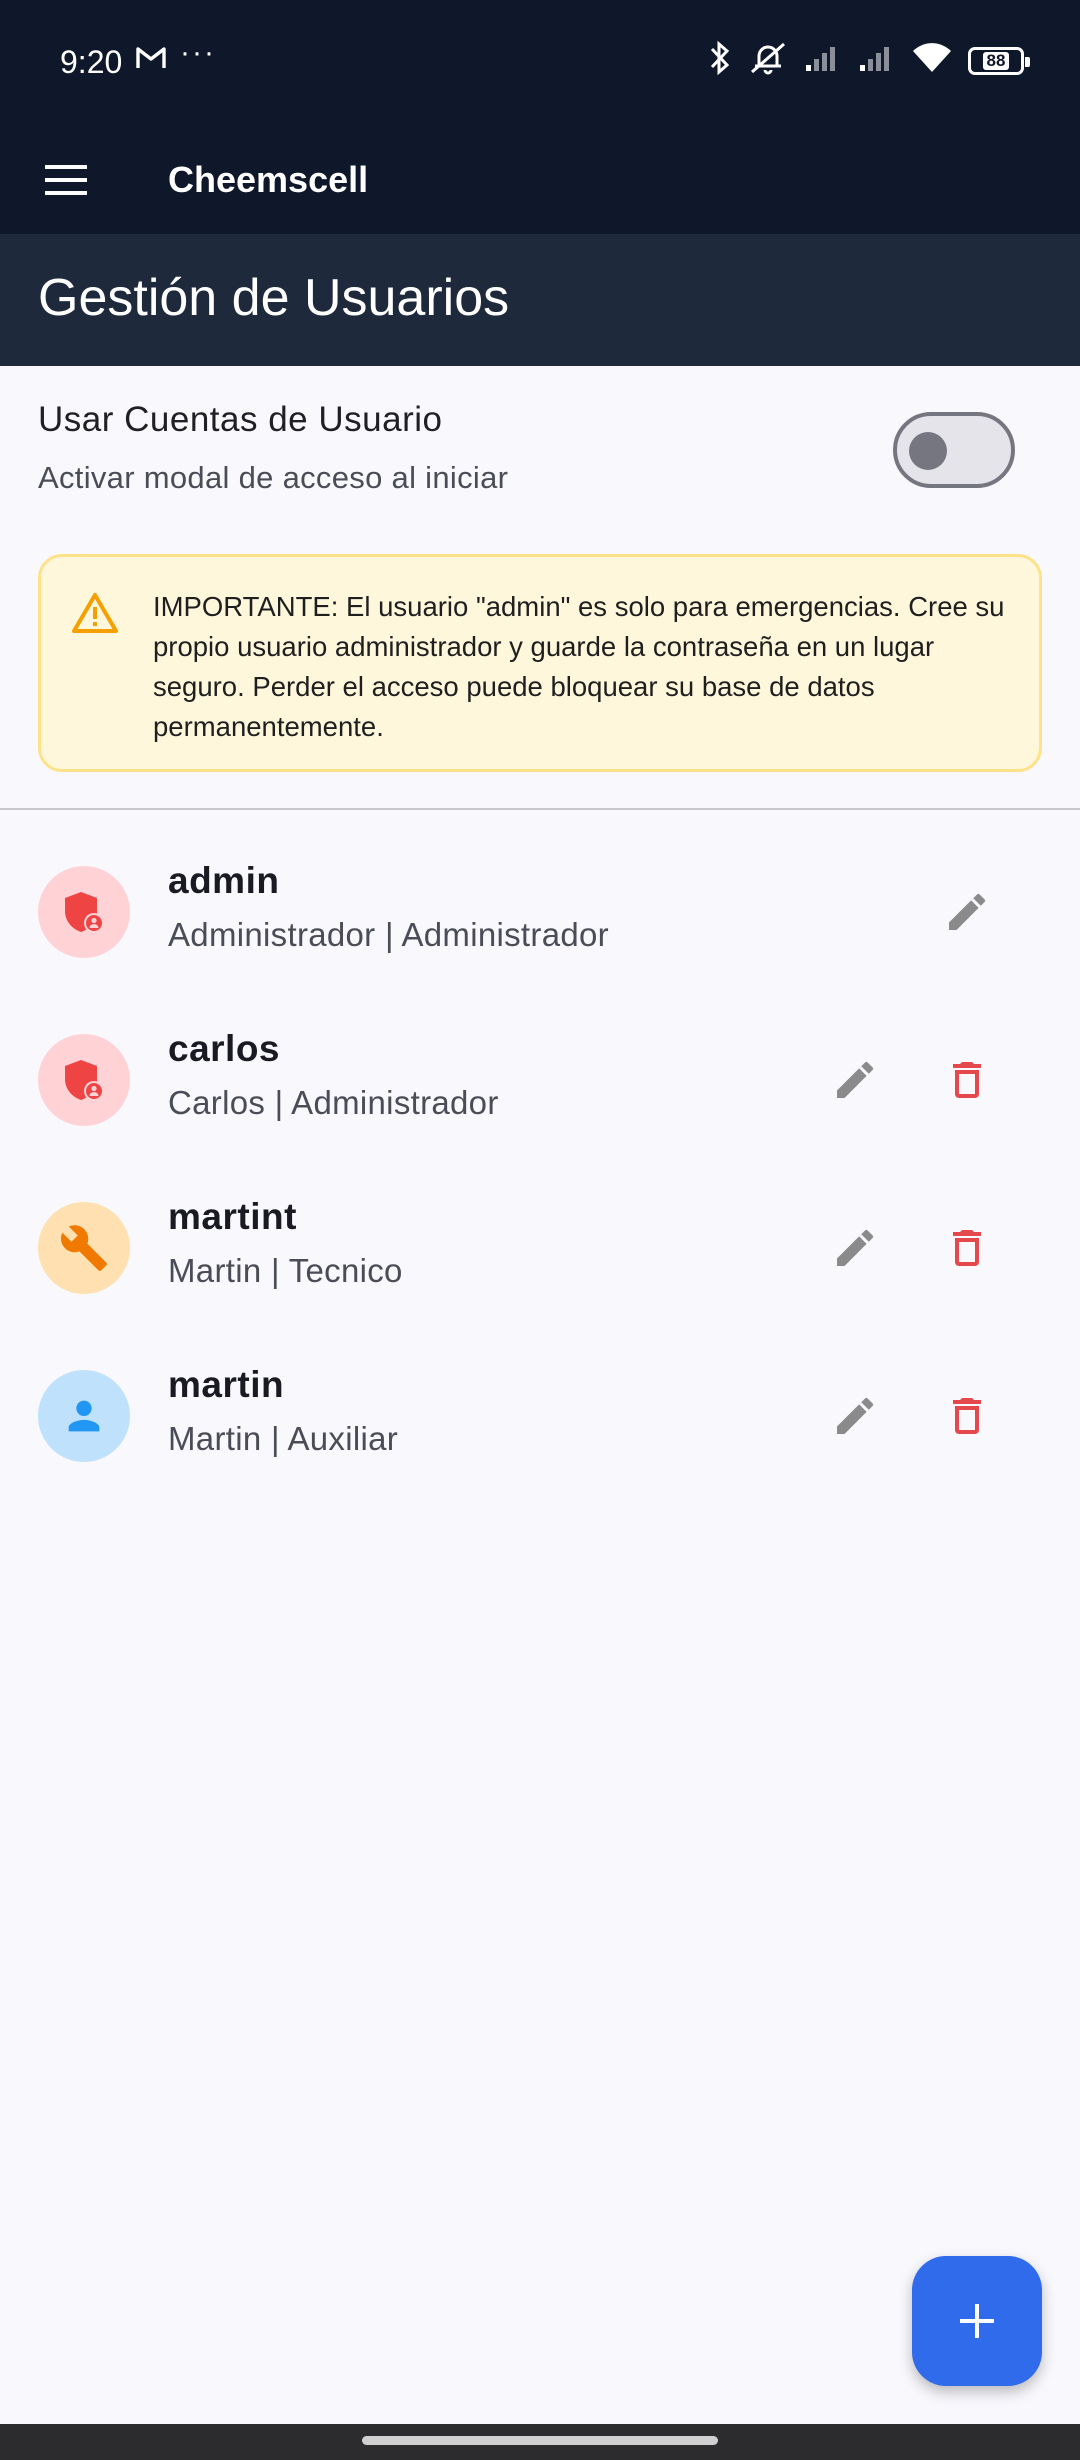 This screenshot has width=1080, height=2460. Describe the element at coordinates (224, 880) in the screenshot. I see `user-name: admin` at that location.